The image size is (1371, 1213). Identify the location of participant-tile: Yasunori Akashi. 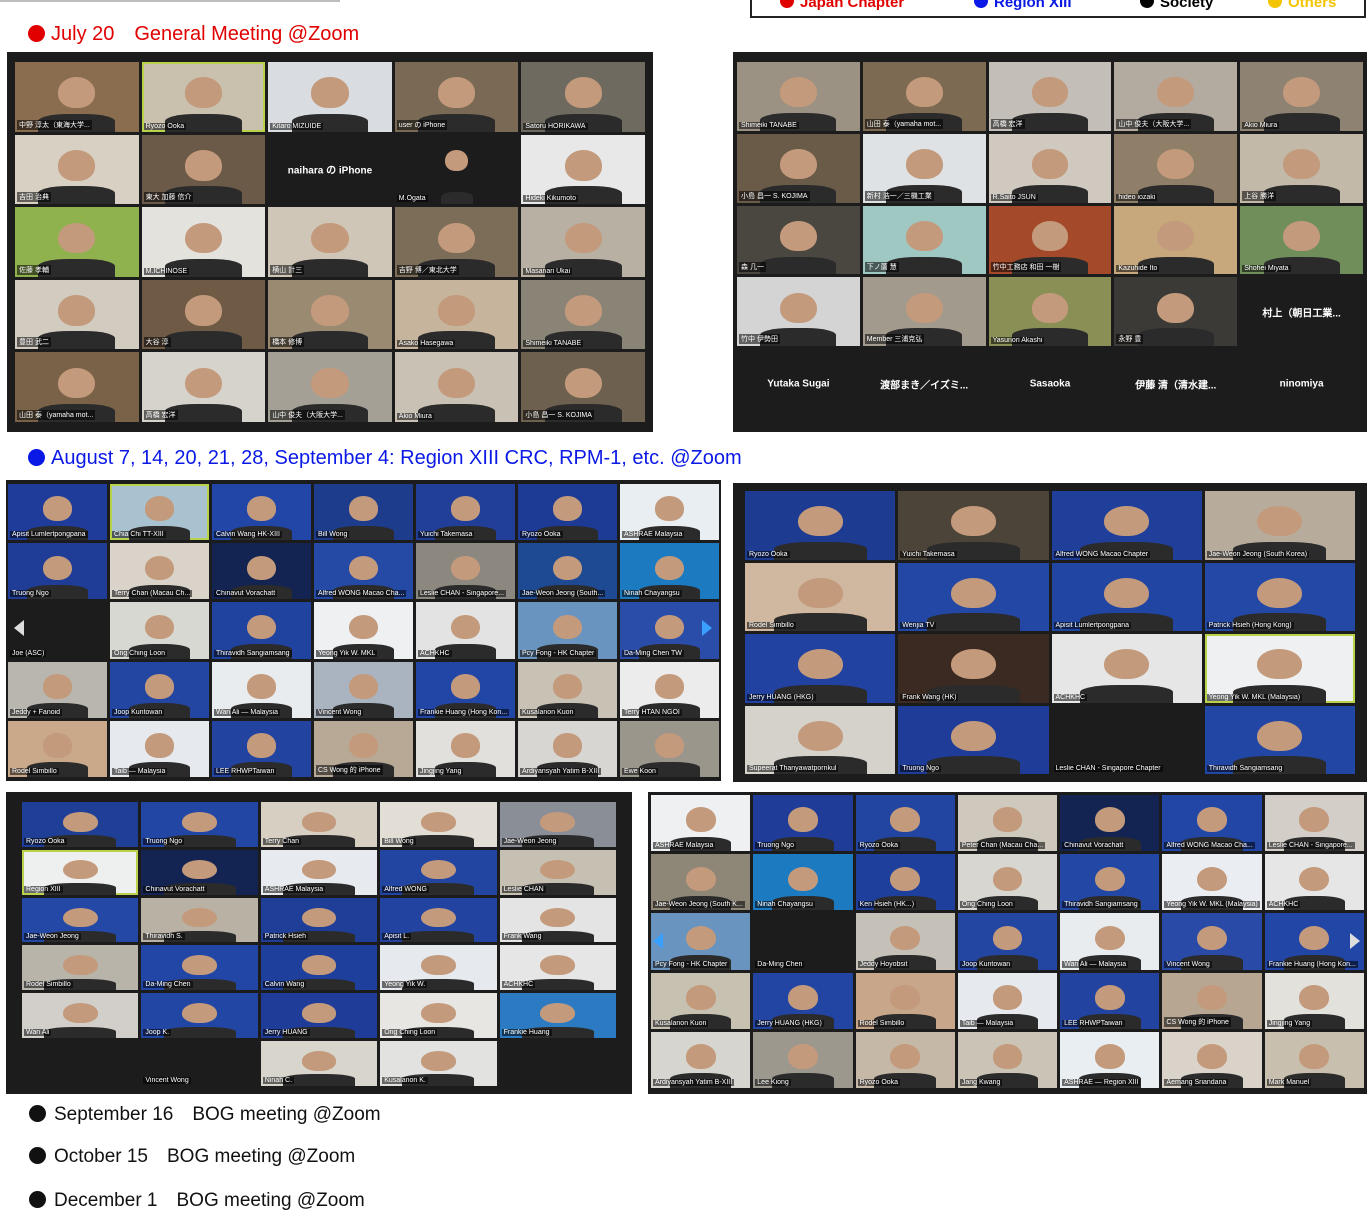
(1050, 312).